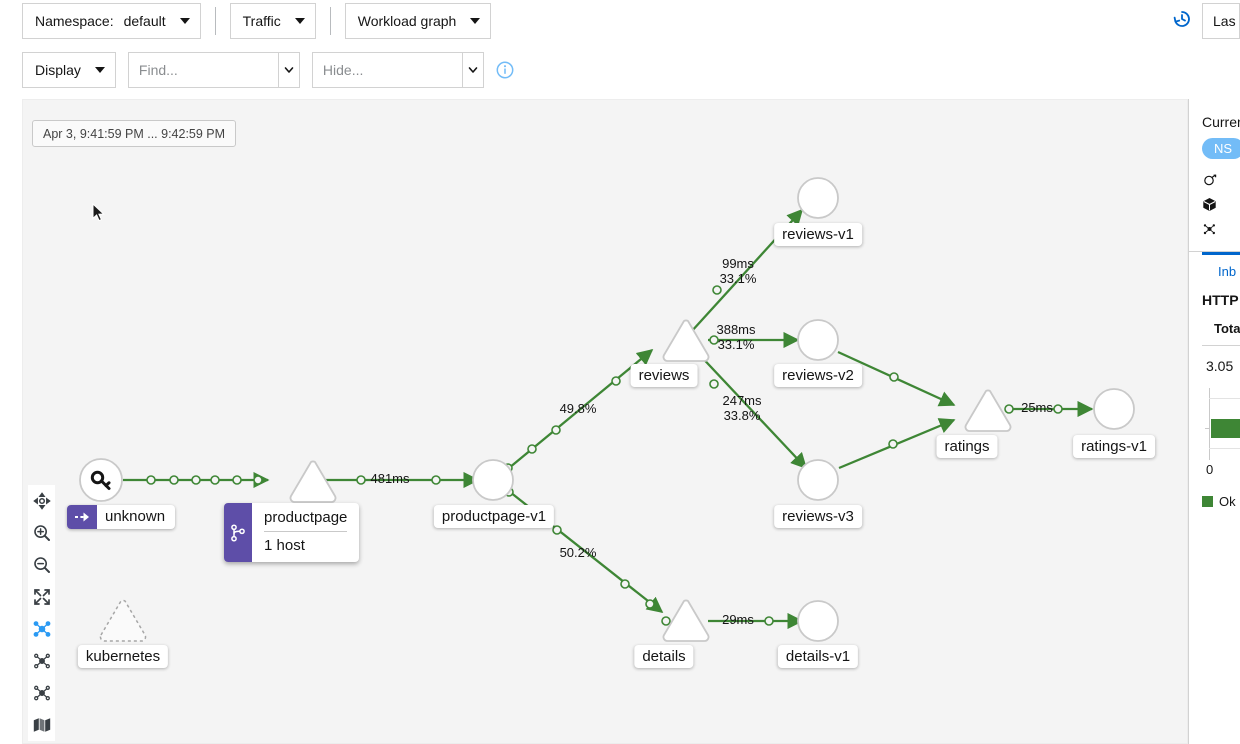  I want to click on metrics-protocol-heading: HTTP, so click(1220, 300).